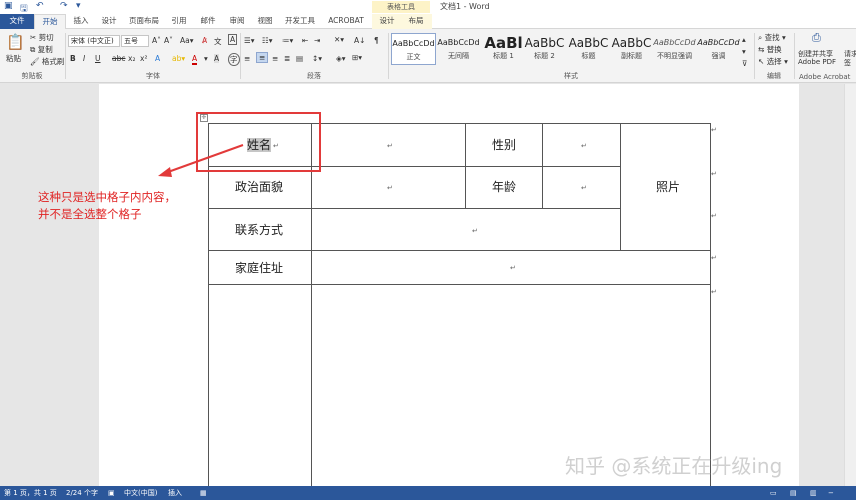 This screenshot has width=856, height=500. I want to click on style-emphasis: AaBbCcDd 强调, so click(718, 49).